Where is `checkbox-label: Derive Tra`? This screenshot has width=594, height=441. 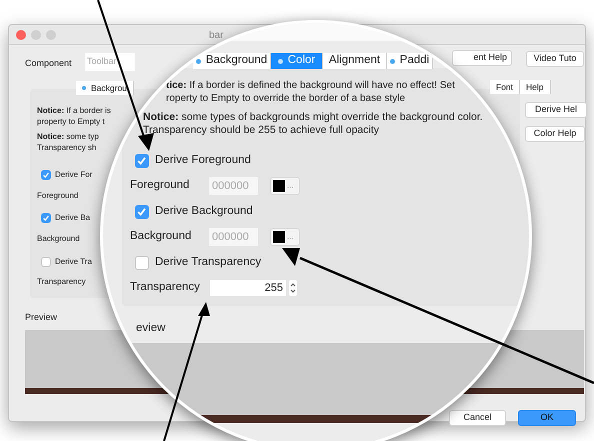
checkbox-label: Derive Tra is located at coordinates (73, 262).